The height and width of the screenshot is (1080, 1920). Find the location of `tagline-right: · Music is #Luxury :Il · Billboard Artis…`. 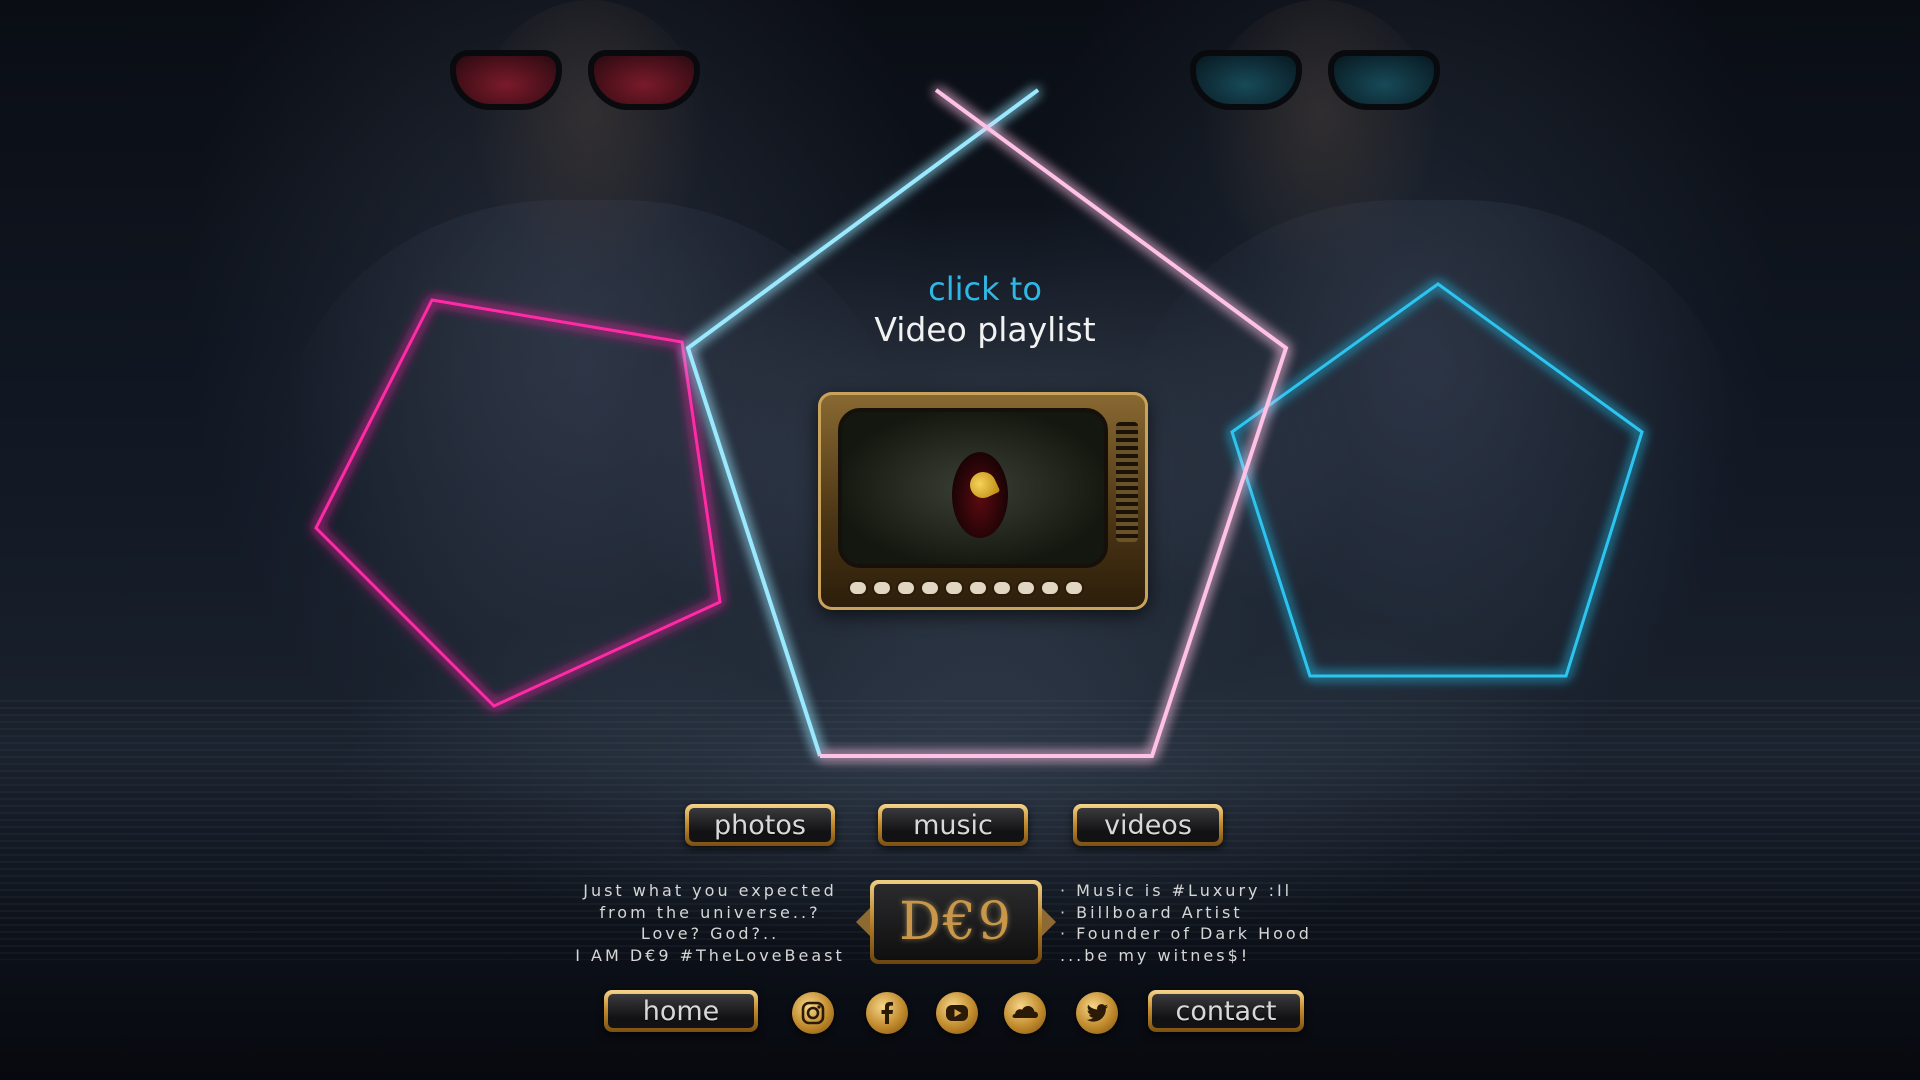

tagline-right: · Music is #Luxury :Il · Billboard Artis… is located at coordinates (1186, 923).